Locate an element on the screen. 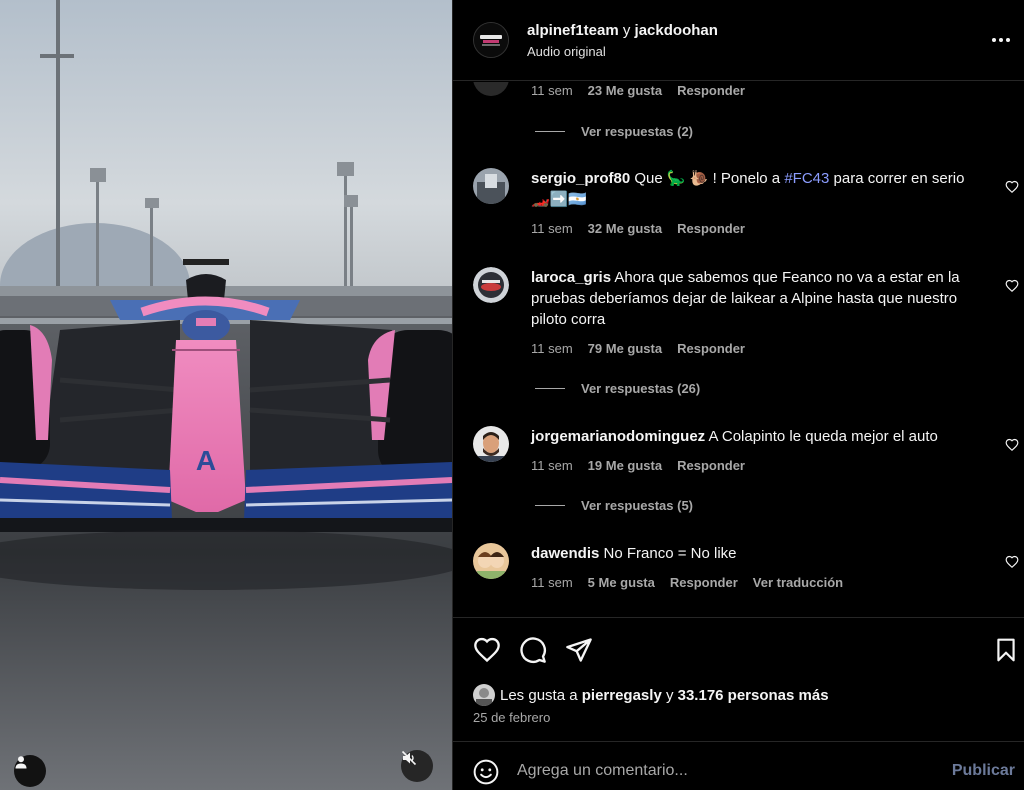  likes-prefix: Les gusta a is located at coordinates (539, 695).